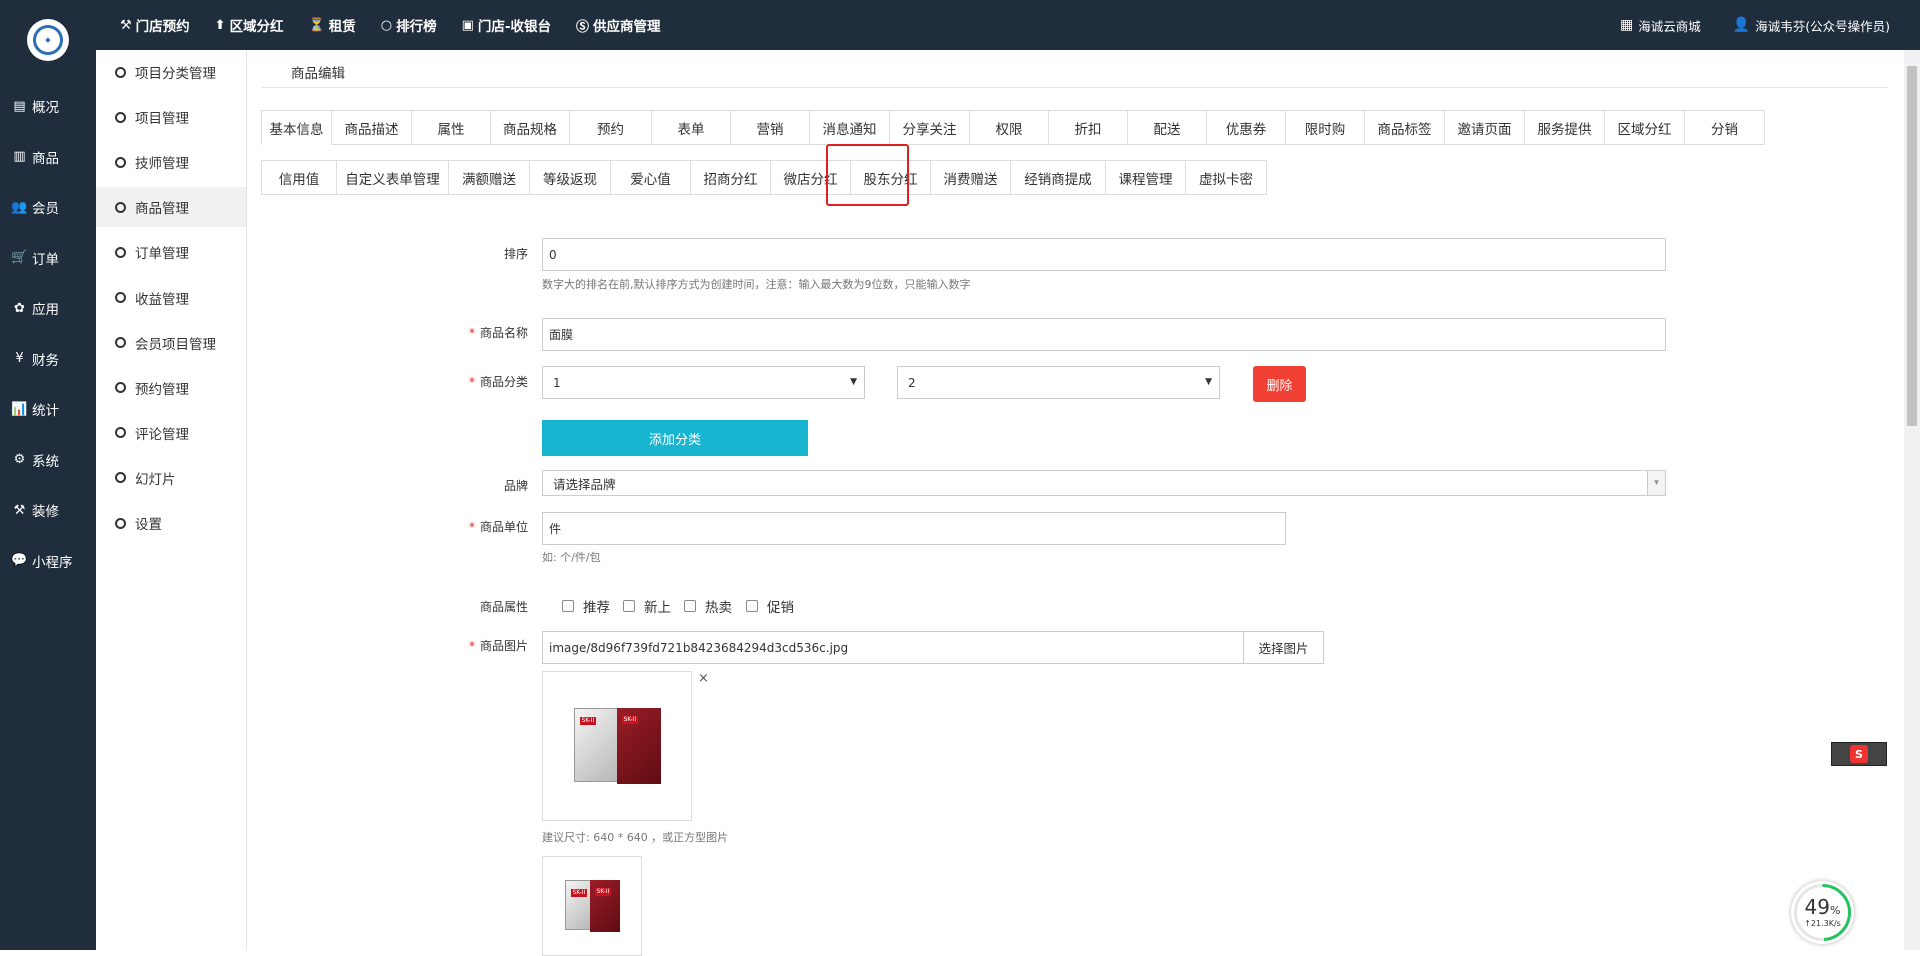 This screenshot has height=956, width=1920. What do you see at coordinates (171, 388) in the screenshot?
I see `submenu-item-7: 预约管理` at bounding box center [171, 388].